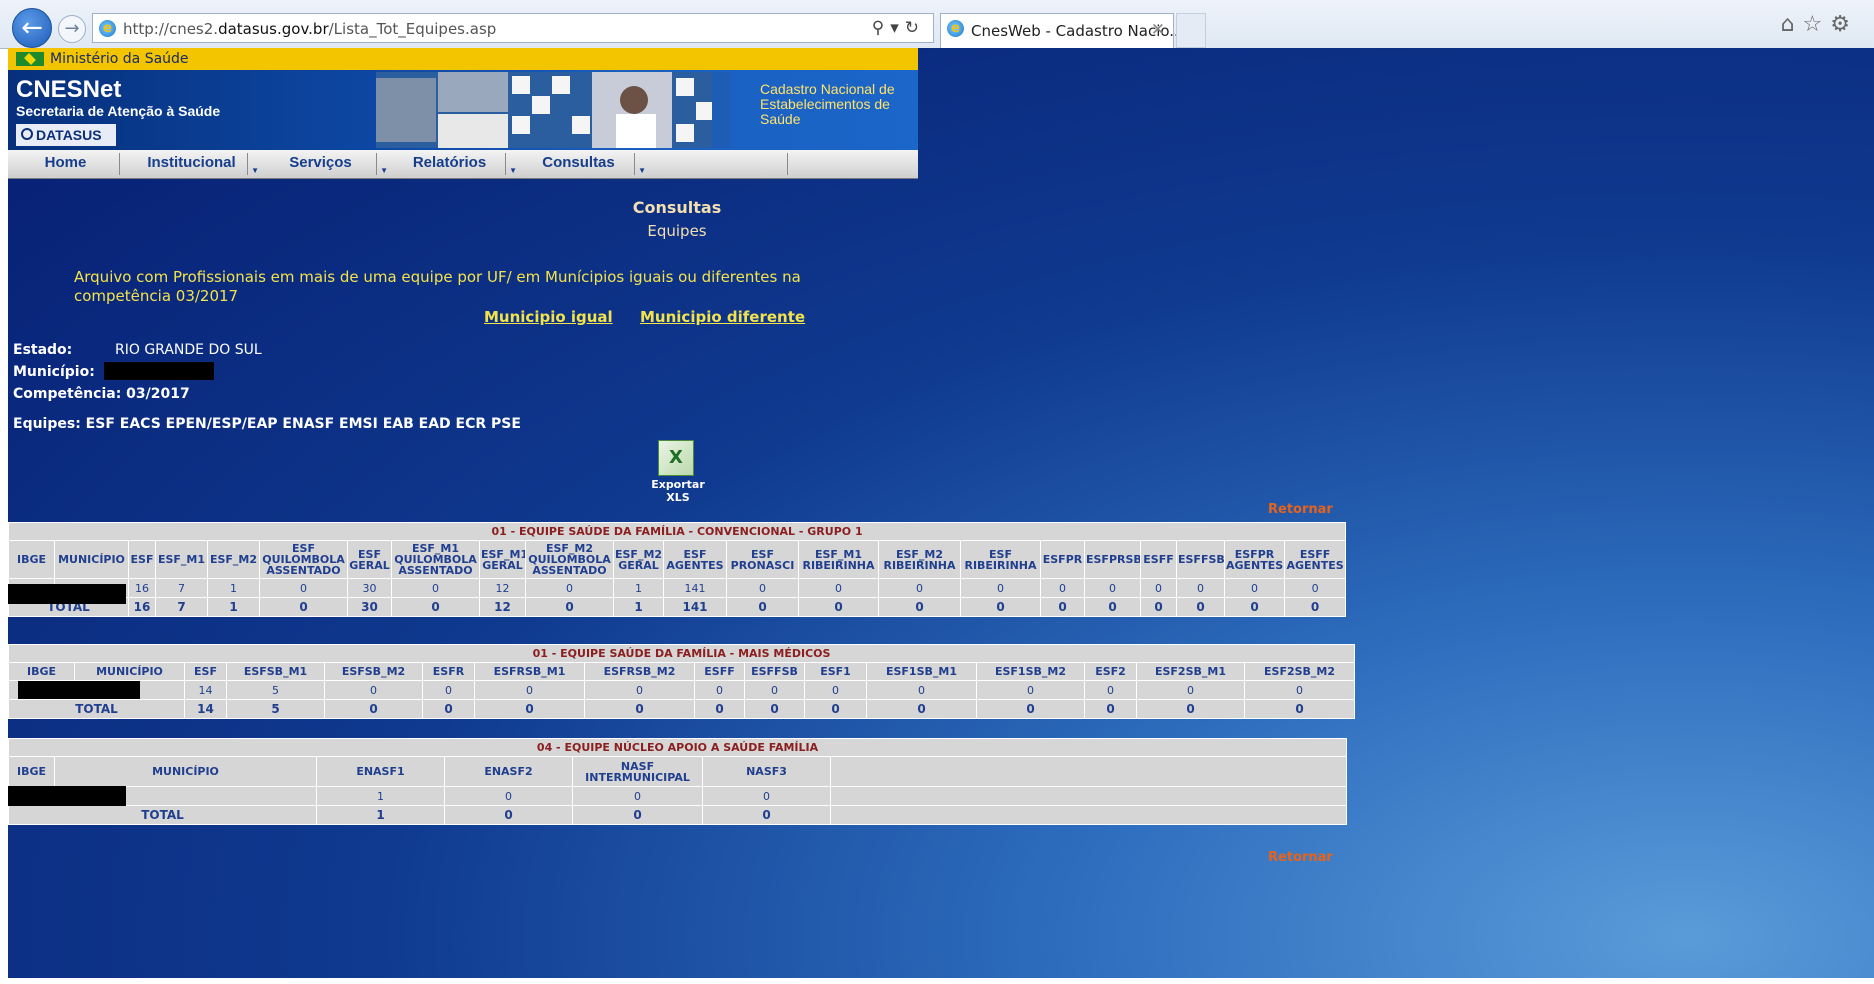  Describe the element at coordinates (463, 59) in the screenshot. I see `ministry-strip: Ministério da Saúde` at that location.